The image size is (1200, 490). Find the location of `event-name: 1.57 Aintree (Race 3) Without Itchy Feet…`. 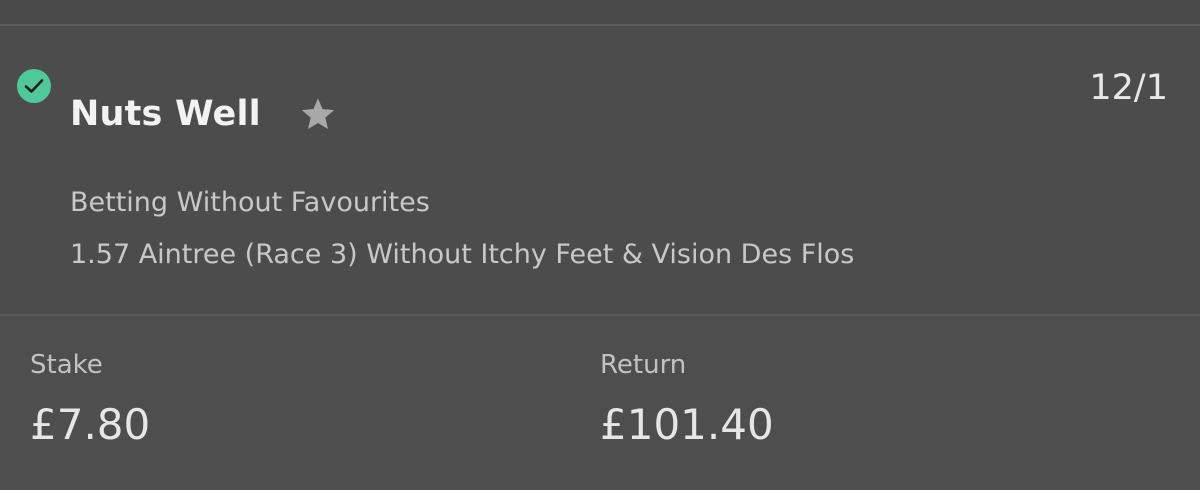

event-name: 1.57 Aintree (Race 3) Without Itchy Feet… is located at coordinates (462, 254).